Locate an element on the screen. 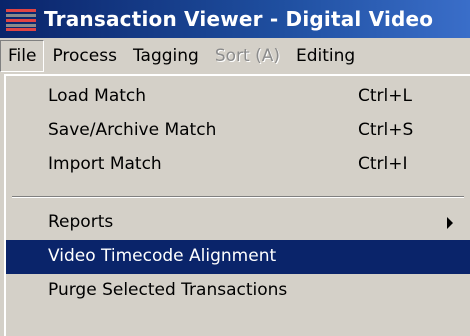 This screenshot has width=470, height=336. app-icon is located at coordinates (21, 19).